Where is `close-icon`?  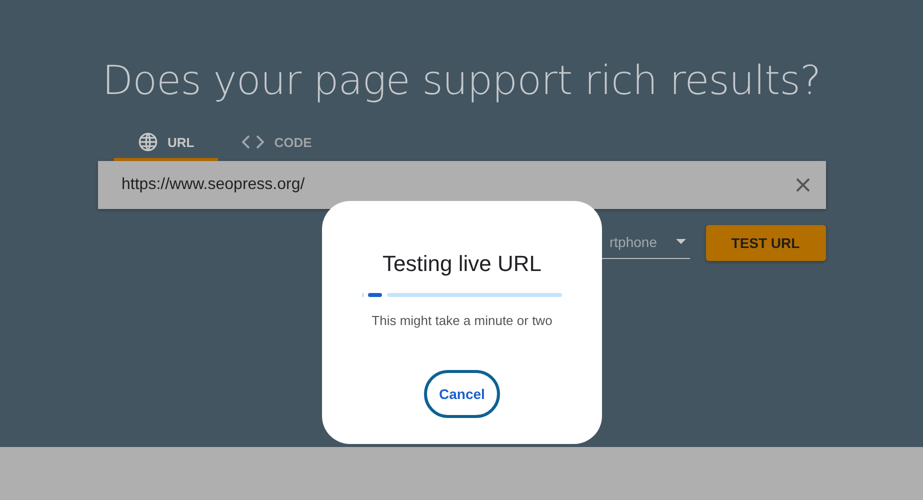
close-icon is located at coordinates (803, 185).